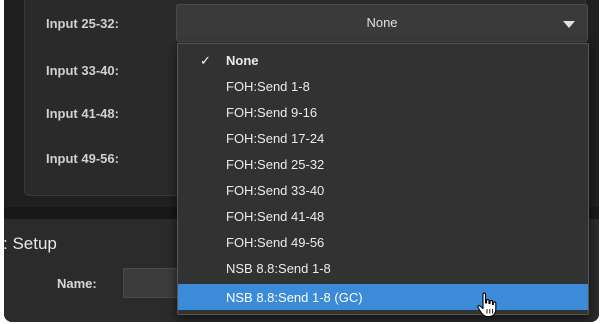  I want to click on menu-item-nsb-send-1-8: NSB 8.8:Send 1-8, so click(383, 268).